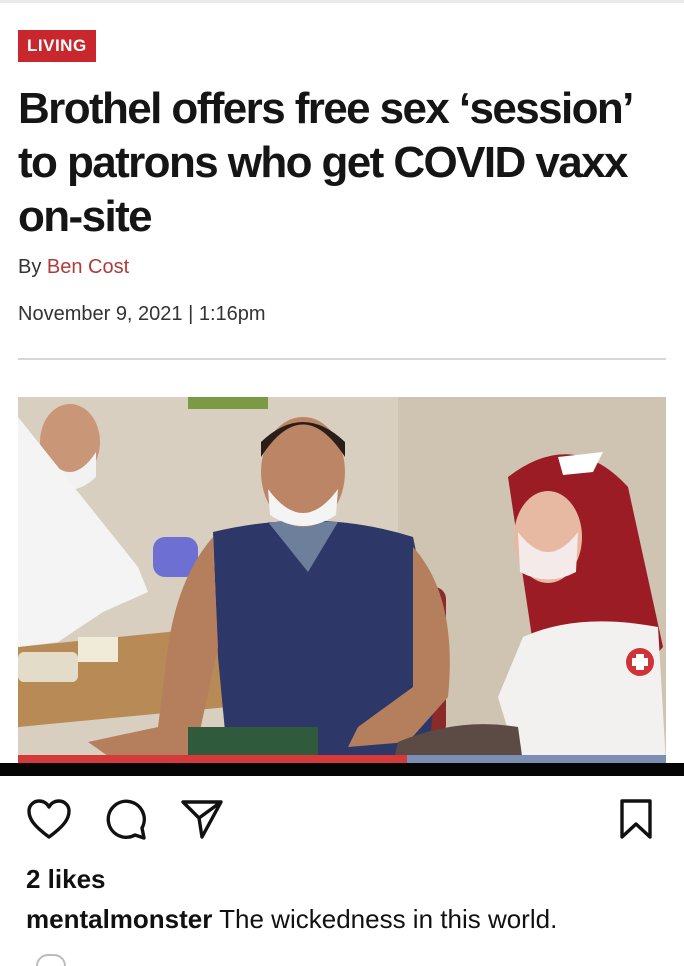 Image resolution: width=684 pixels, height=966 pixels. I want to click on share-icon, so click(202, 819).